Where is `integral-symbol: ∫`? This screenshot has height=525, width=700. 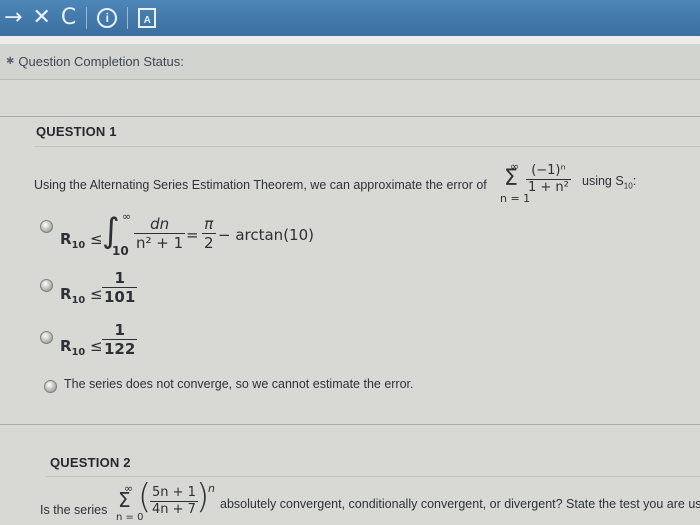 integral-symbol: ∫ is located at coordinates (111, 231).